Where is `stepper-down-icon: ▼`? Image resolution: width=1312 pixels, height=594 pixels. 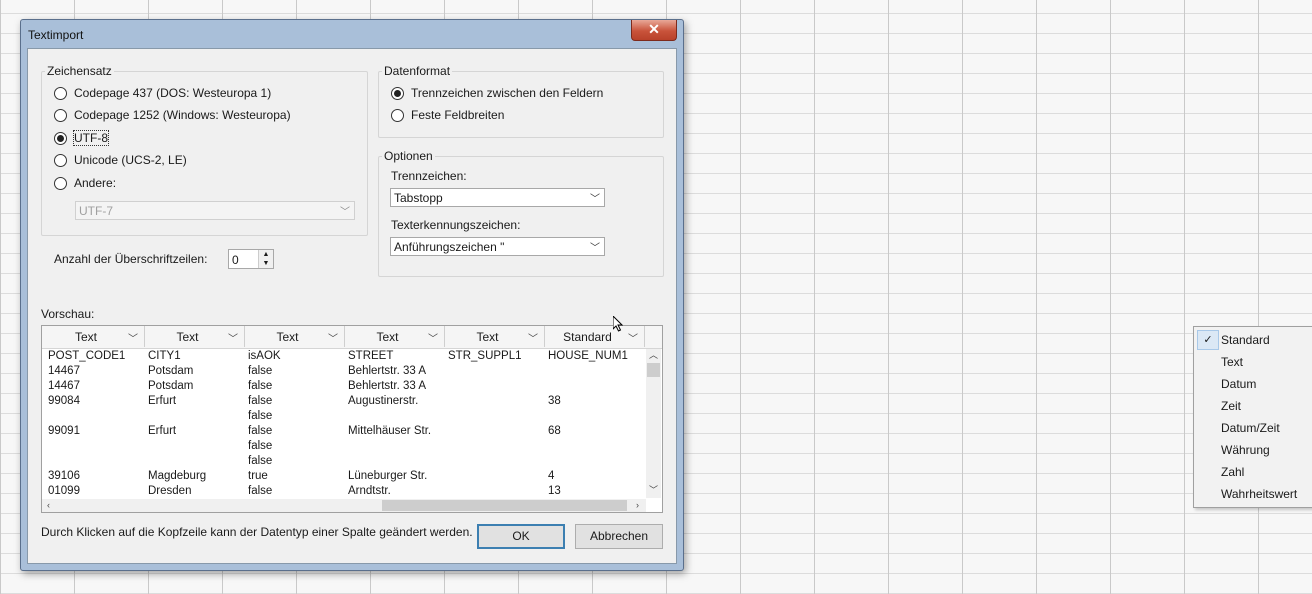 stepper-down-icon: ▼ is located at coordinates (266, 263).